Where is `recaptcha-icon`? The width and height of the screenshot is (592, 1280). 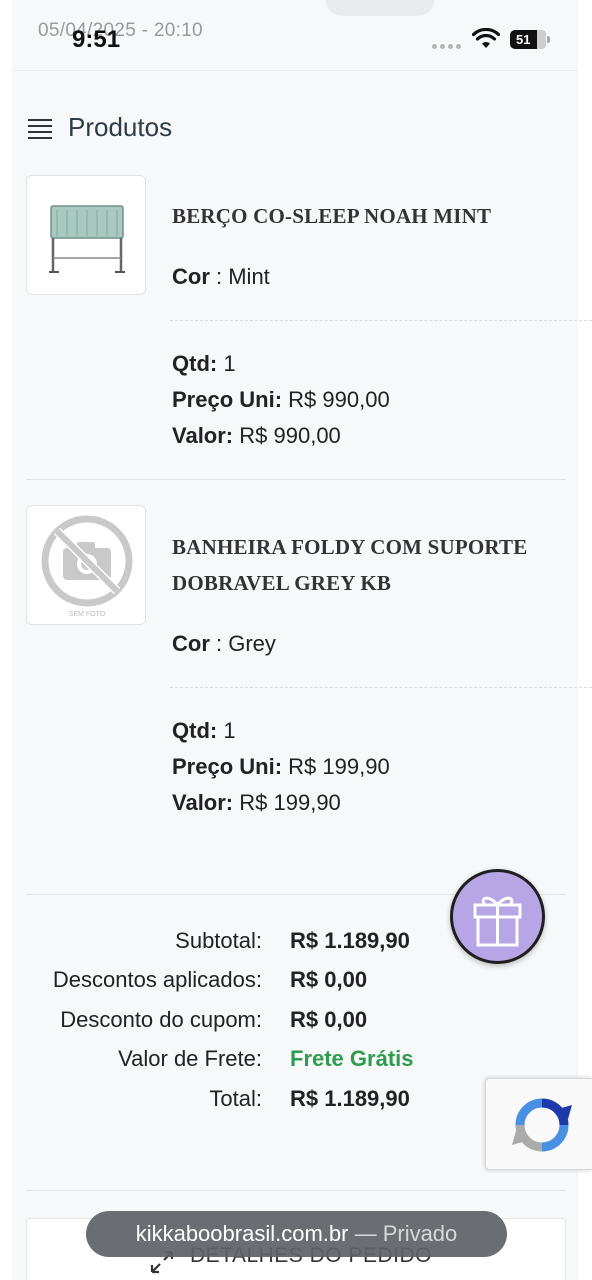 recaptcha-icon is located at coordinates (542, 1125).